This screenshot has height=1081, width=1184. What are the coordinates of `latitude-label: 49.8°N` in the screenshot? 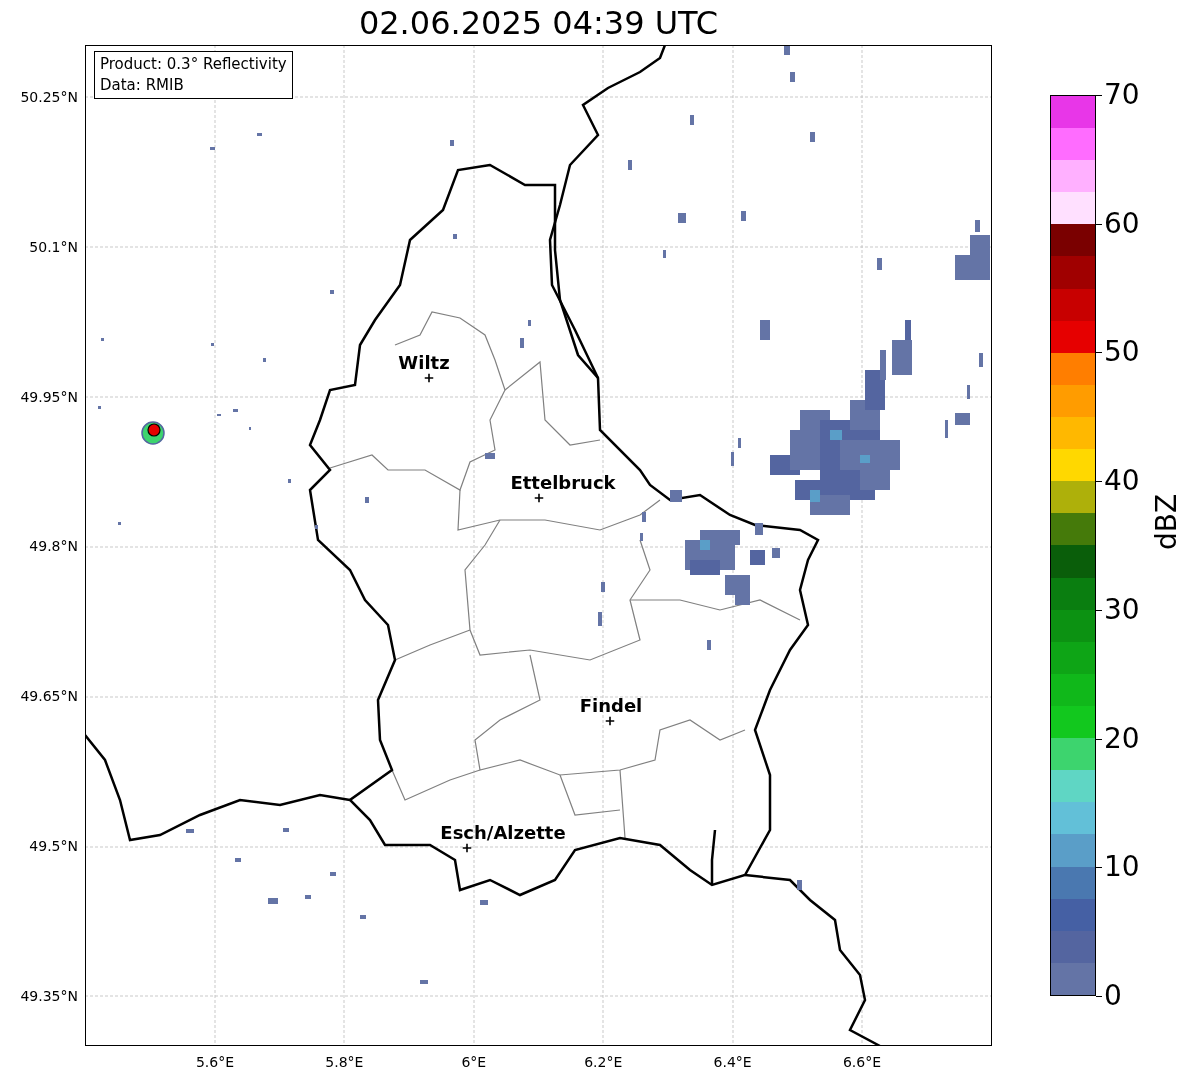 It's located at (53, 546).